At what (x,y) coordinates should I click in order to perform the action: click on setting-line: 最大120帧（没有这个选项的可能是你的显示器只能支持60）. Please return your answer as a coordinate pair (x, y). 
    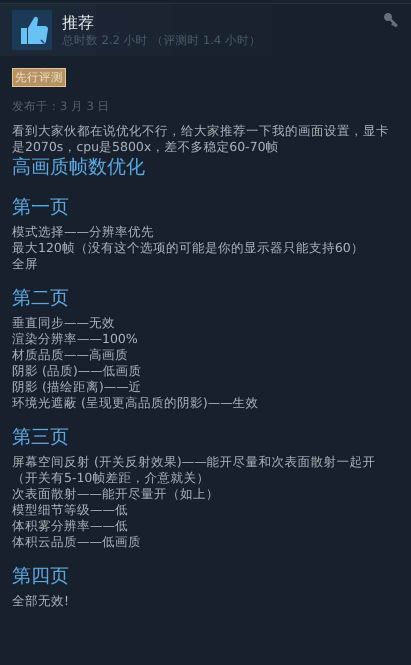
    Looking at the image, I should click on (188, 248).